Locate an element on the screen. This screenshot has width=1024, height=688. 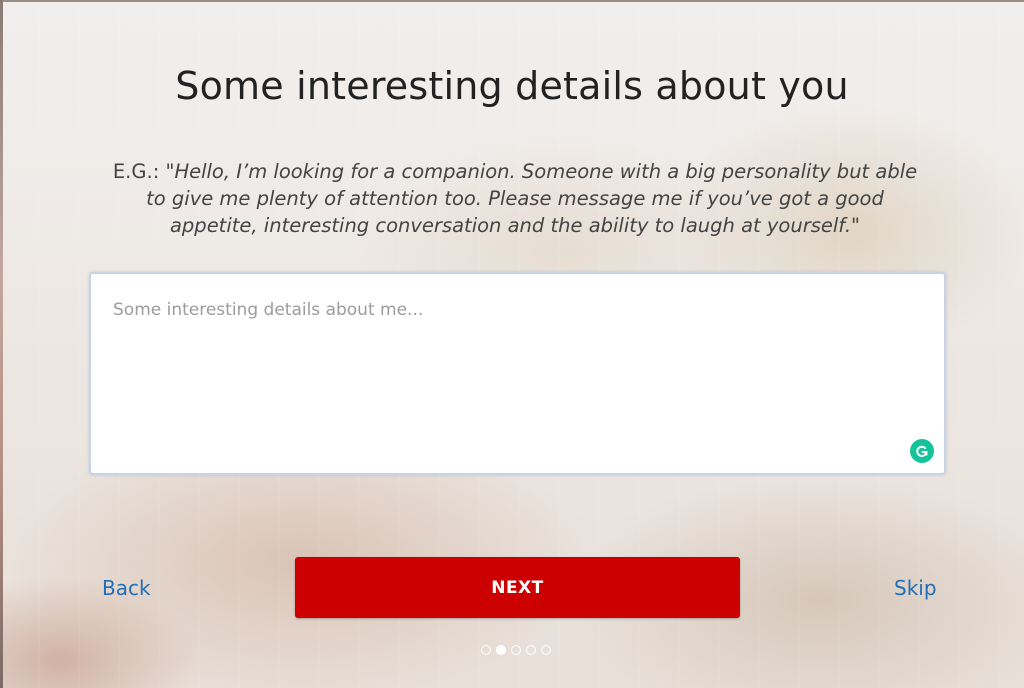
page-title: Some interesting details about you is located at coordinates (512, 86).